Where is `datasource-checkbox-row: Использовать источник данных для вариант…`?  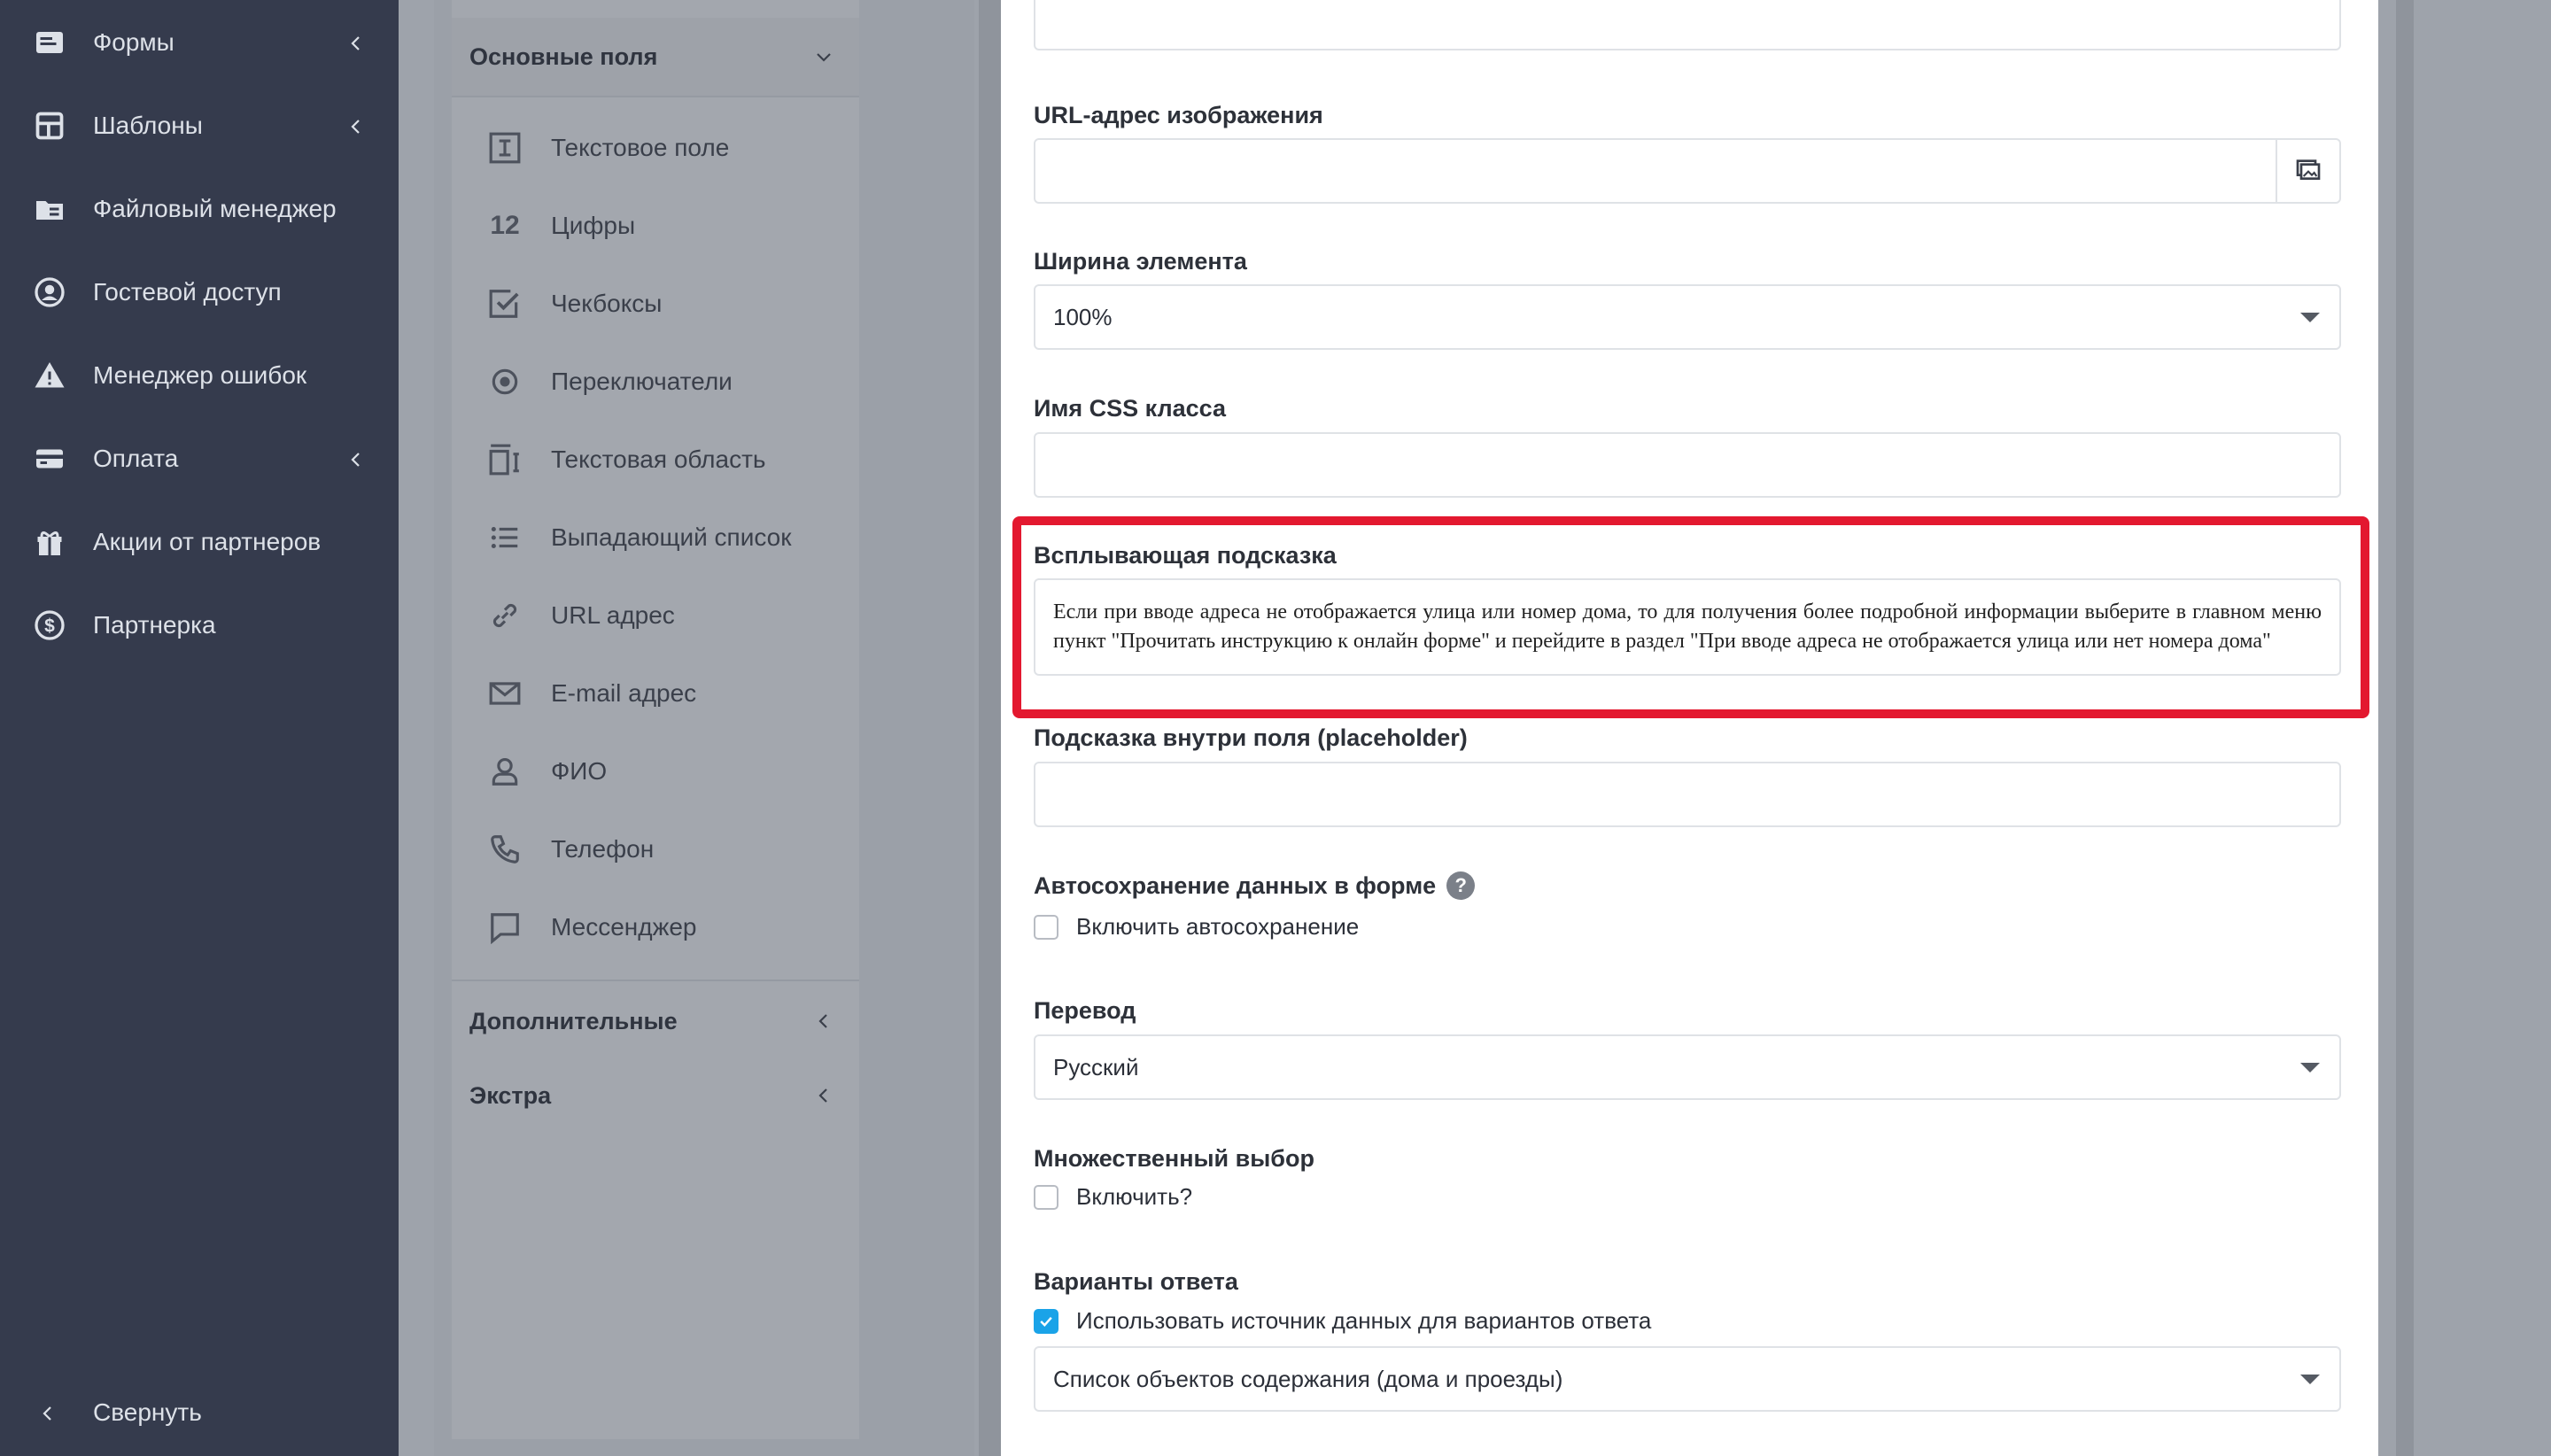 datasource-checkbox-row: Использовать источник данных для вариант… is located at coordinates (1342, 1321).